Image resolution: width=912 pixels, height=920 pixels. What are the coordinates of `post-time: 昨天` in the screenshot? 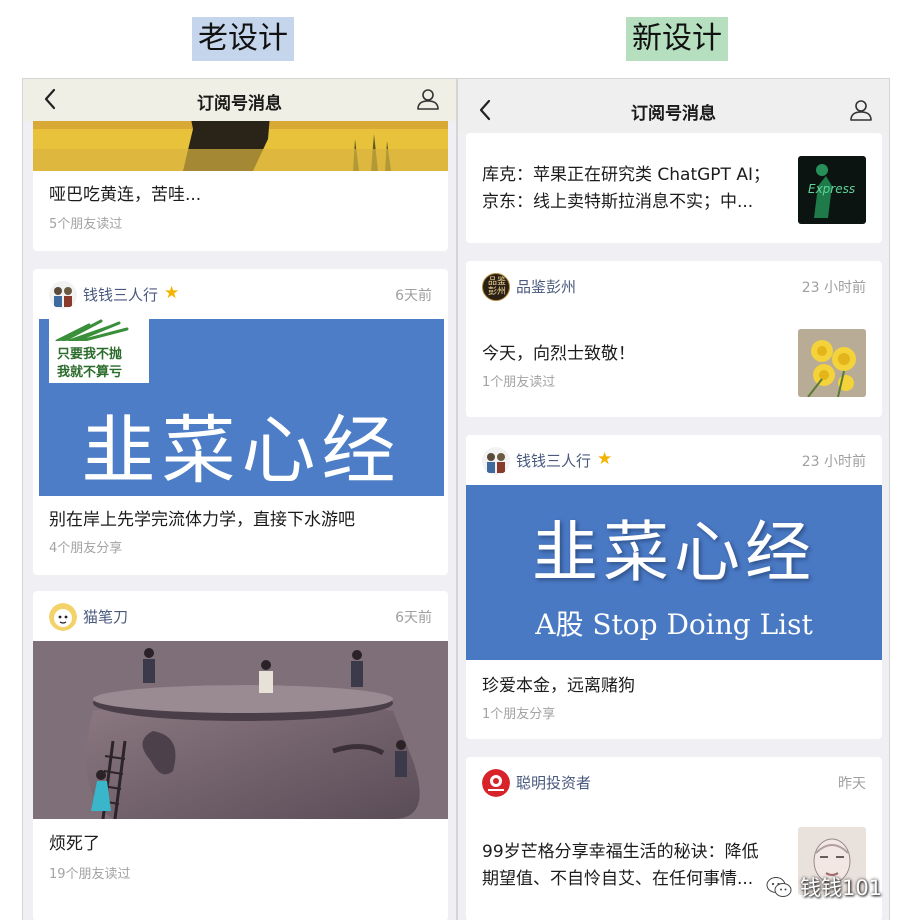 It's located at (852, 784).